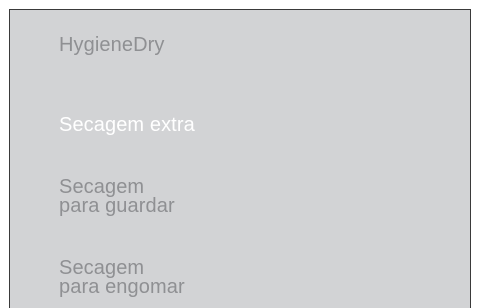  I want to click on menu-item-secagem-extra: Secagem extra, so click(127, 125).